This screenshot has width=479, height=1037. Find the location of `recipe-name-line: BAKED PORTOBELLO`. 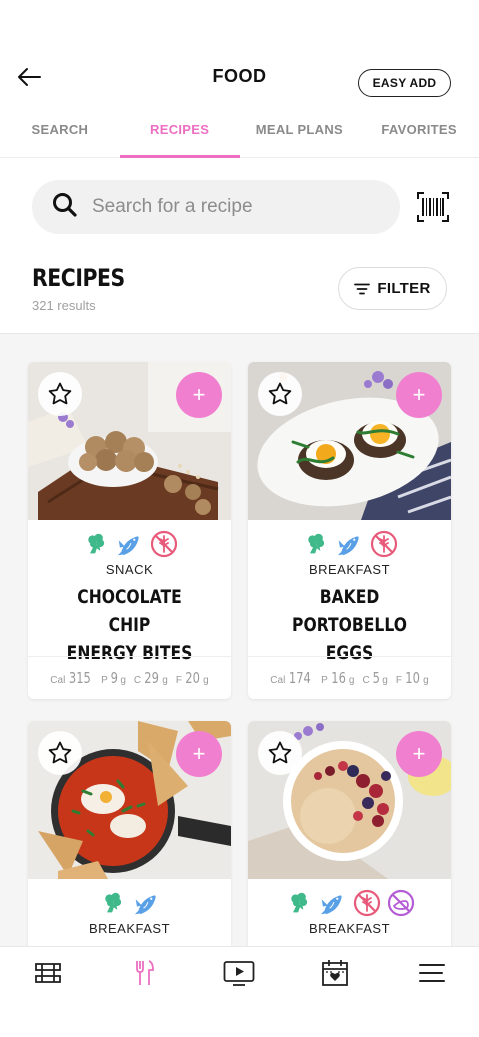

recipe-name-line: BAKED PORTOBELLO is located at coordinates (349, 611).